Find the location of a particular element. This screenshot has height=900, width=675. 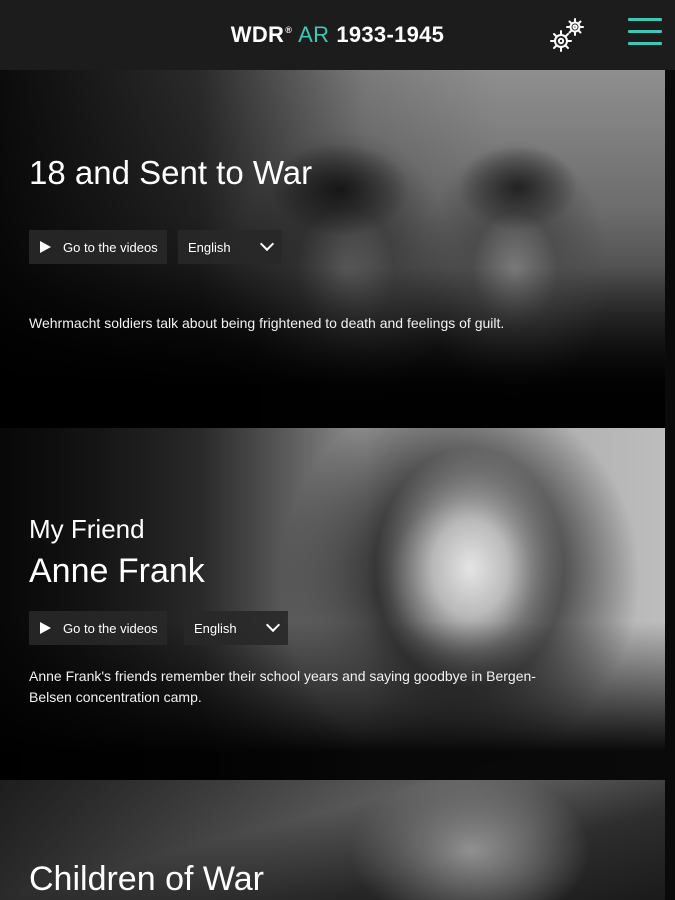

app-logo: WDR ® AR 1933-1945 is located at coordinates (337, 35).